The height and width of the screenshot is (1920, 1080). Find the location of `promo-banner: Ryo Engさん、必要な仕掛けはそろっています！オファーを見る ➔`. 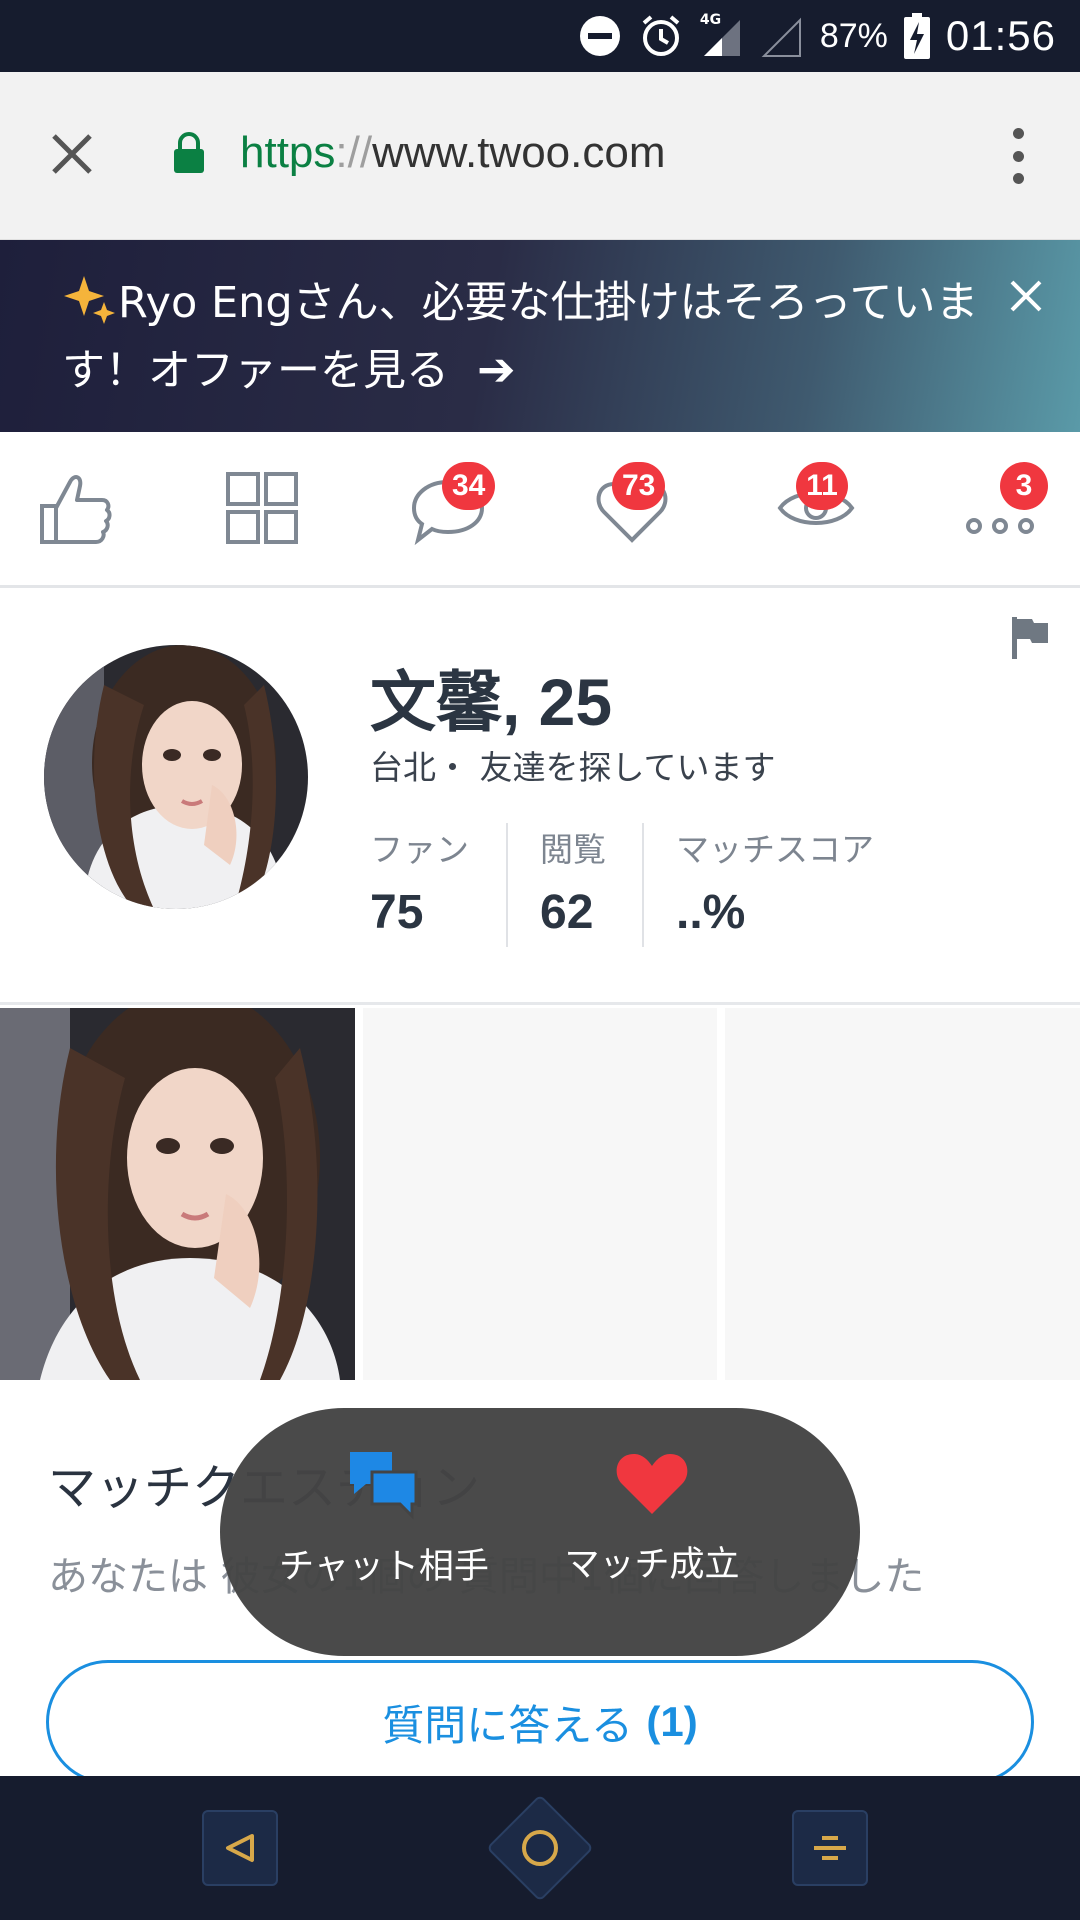

promo-banner: Ryo Engさん、必要な仕掛けはそろっています！オファーを見る ➔ is located at coordinates (540, 336).